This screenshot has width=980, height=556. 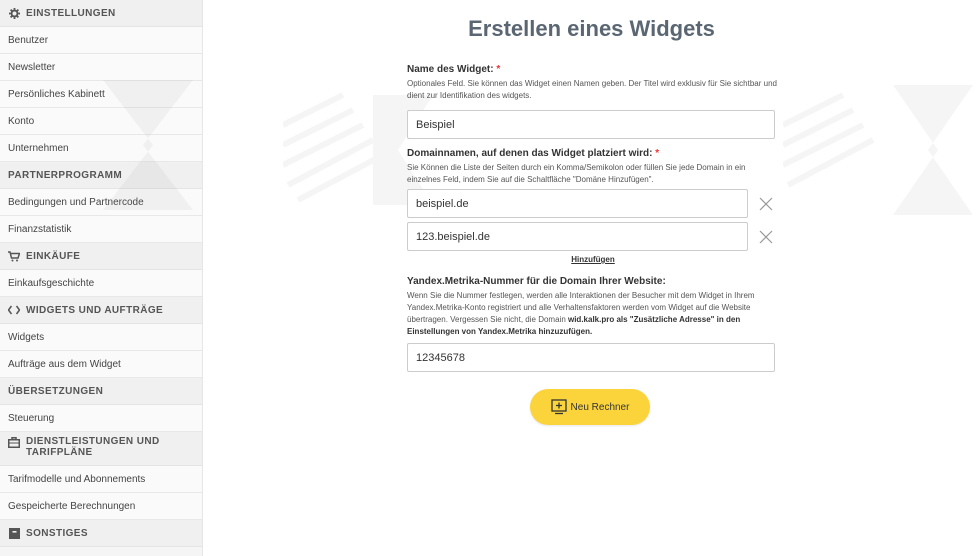 What do you see at coordinates (14, 442) in the screenshot?
I see `briefcase-icon` at bounding box center [14, 442].